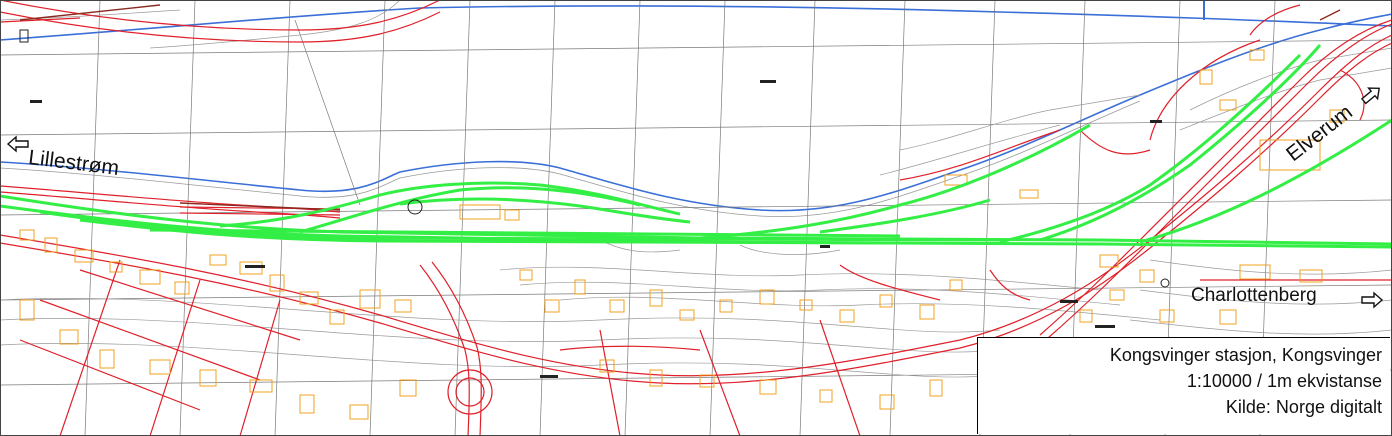 The image size is (1392, 436). What do you see at coordinates (1303, 407) in the screenshot?
I see `map-source: Kilde: Norge digitalt` at bounding box center [1303, 407].